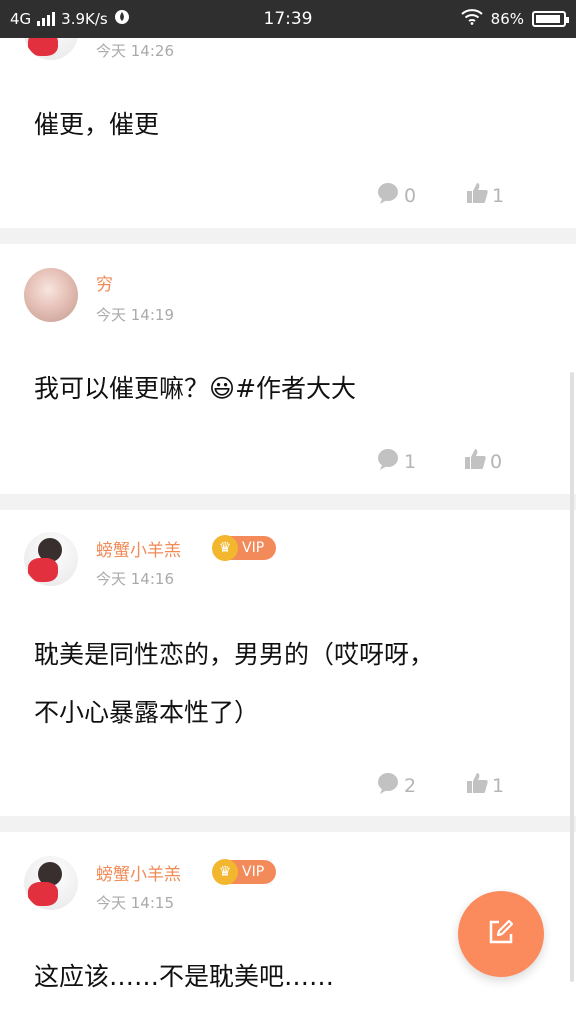 This screenshot has width=576, height=1024. I want to click on reply-button: 1, so click(396, 461).